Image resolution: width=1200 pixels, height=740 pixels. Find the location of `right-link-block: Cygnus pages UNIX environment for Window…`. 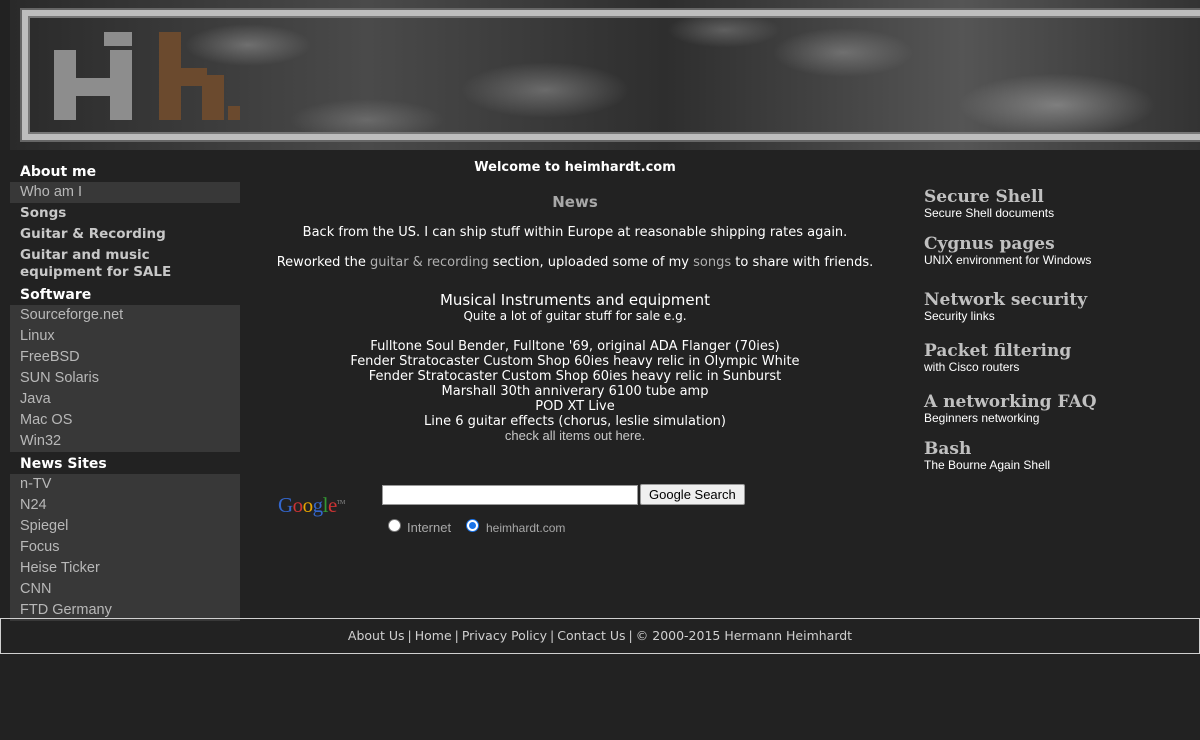

right-link-block: Cygnus pages UNIX environment for Window… is located at coordinates (1059, 250).